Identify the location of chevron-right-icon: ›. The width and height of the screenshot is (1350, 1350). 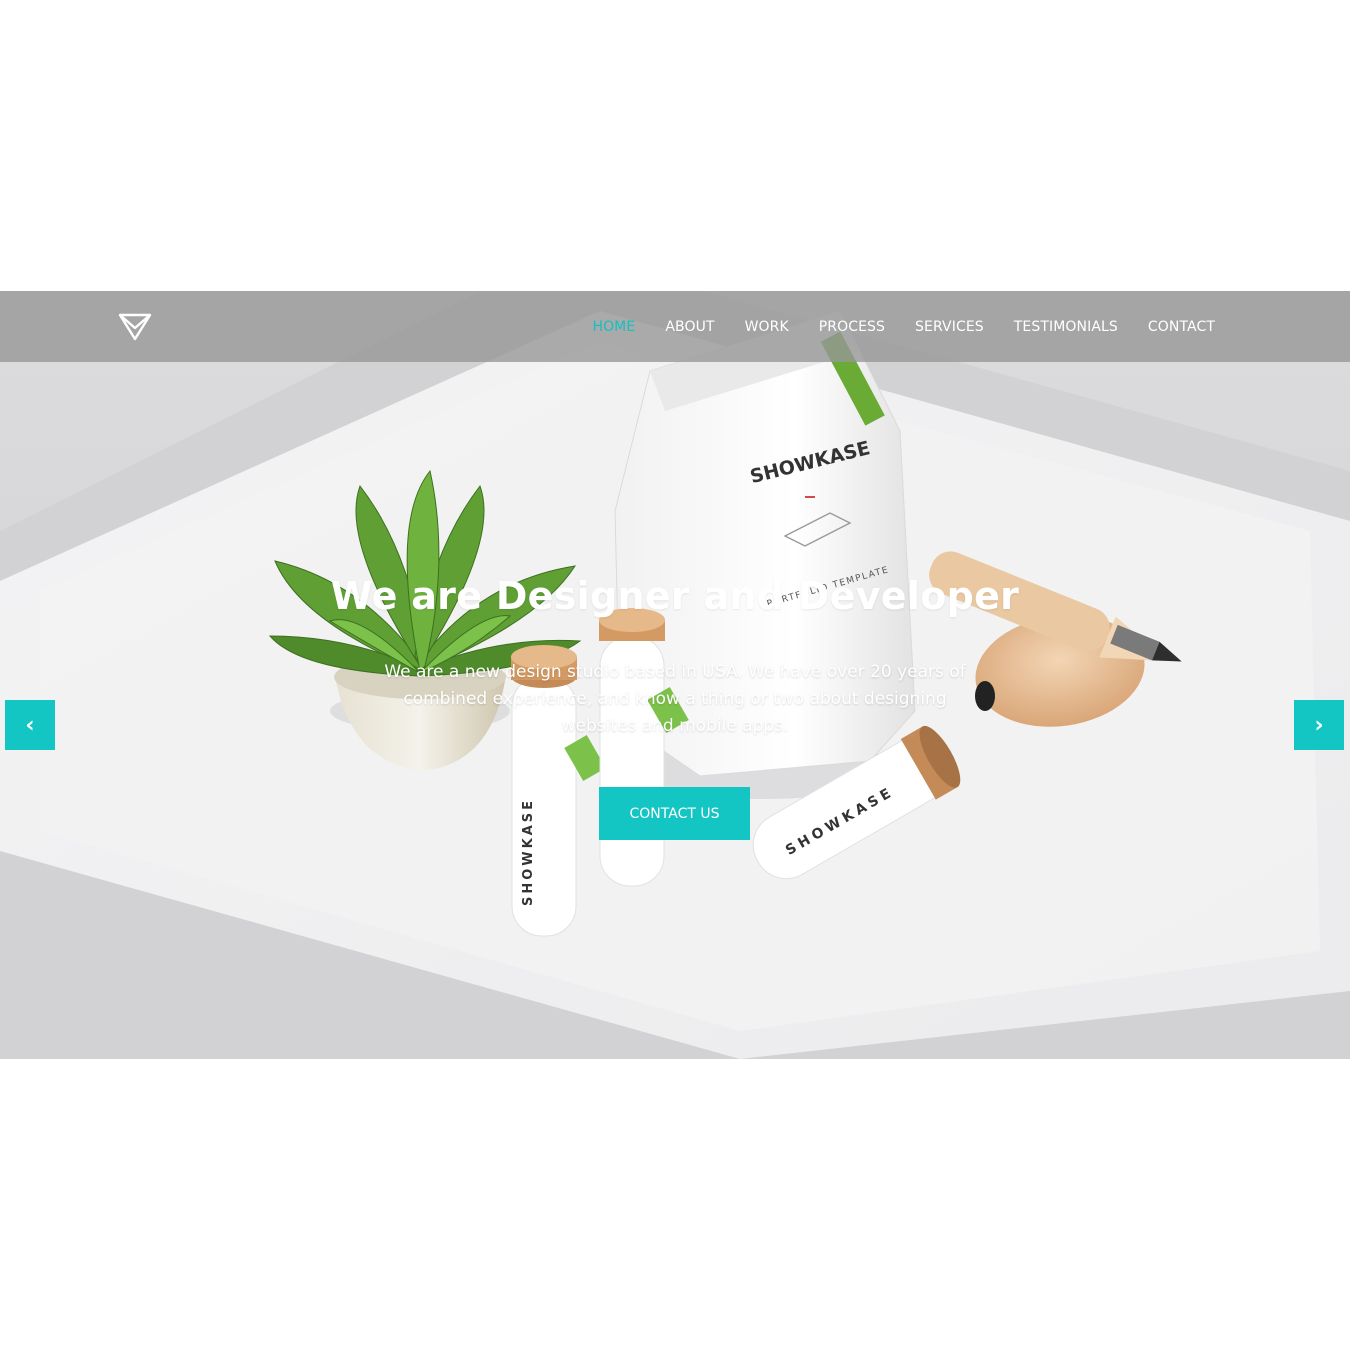
(1319, 725).